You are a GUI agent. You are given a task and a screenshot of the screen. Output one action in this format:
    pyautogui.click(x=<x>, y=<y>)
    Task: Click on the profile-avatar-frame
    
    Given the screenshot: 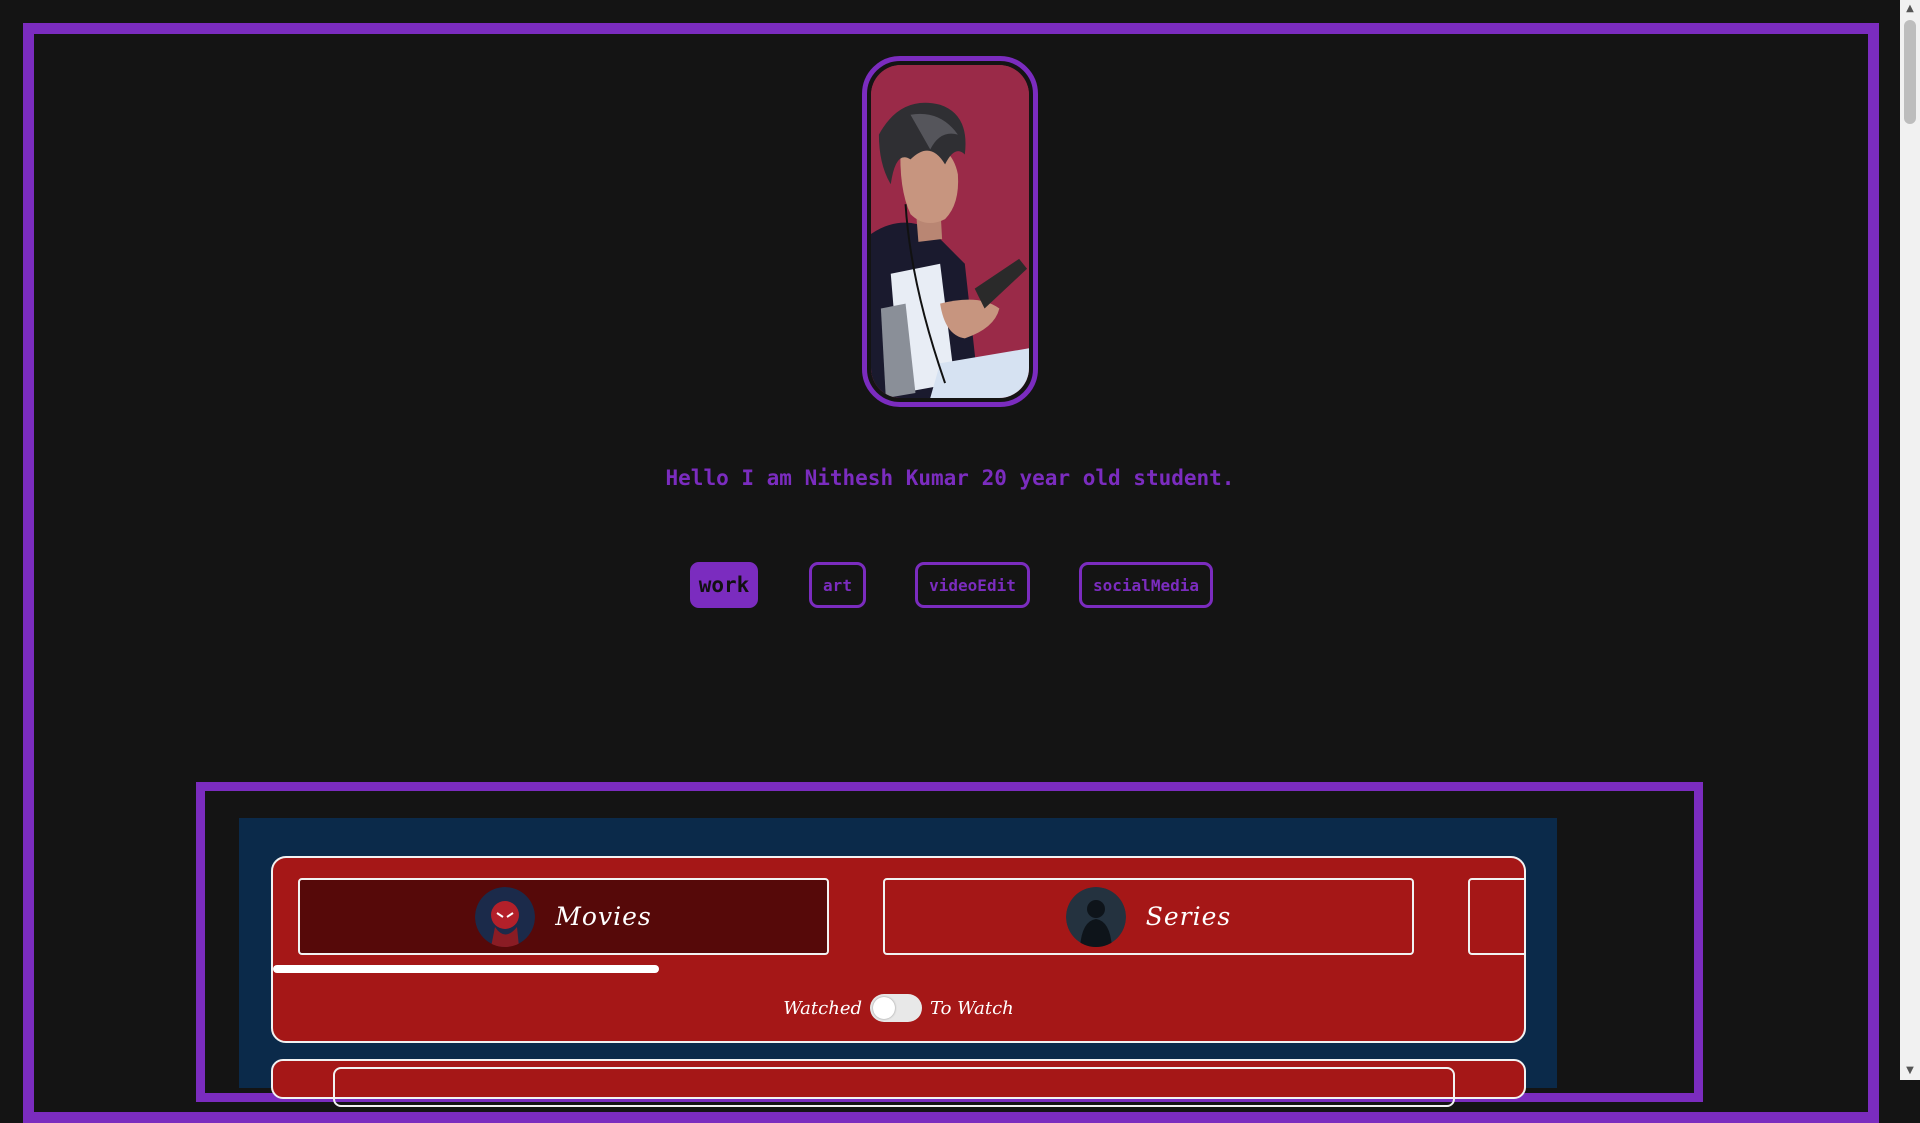 What is the action you would take?
    pyautogui.click(x=950, y=231)
    